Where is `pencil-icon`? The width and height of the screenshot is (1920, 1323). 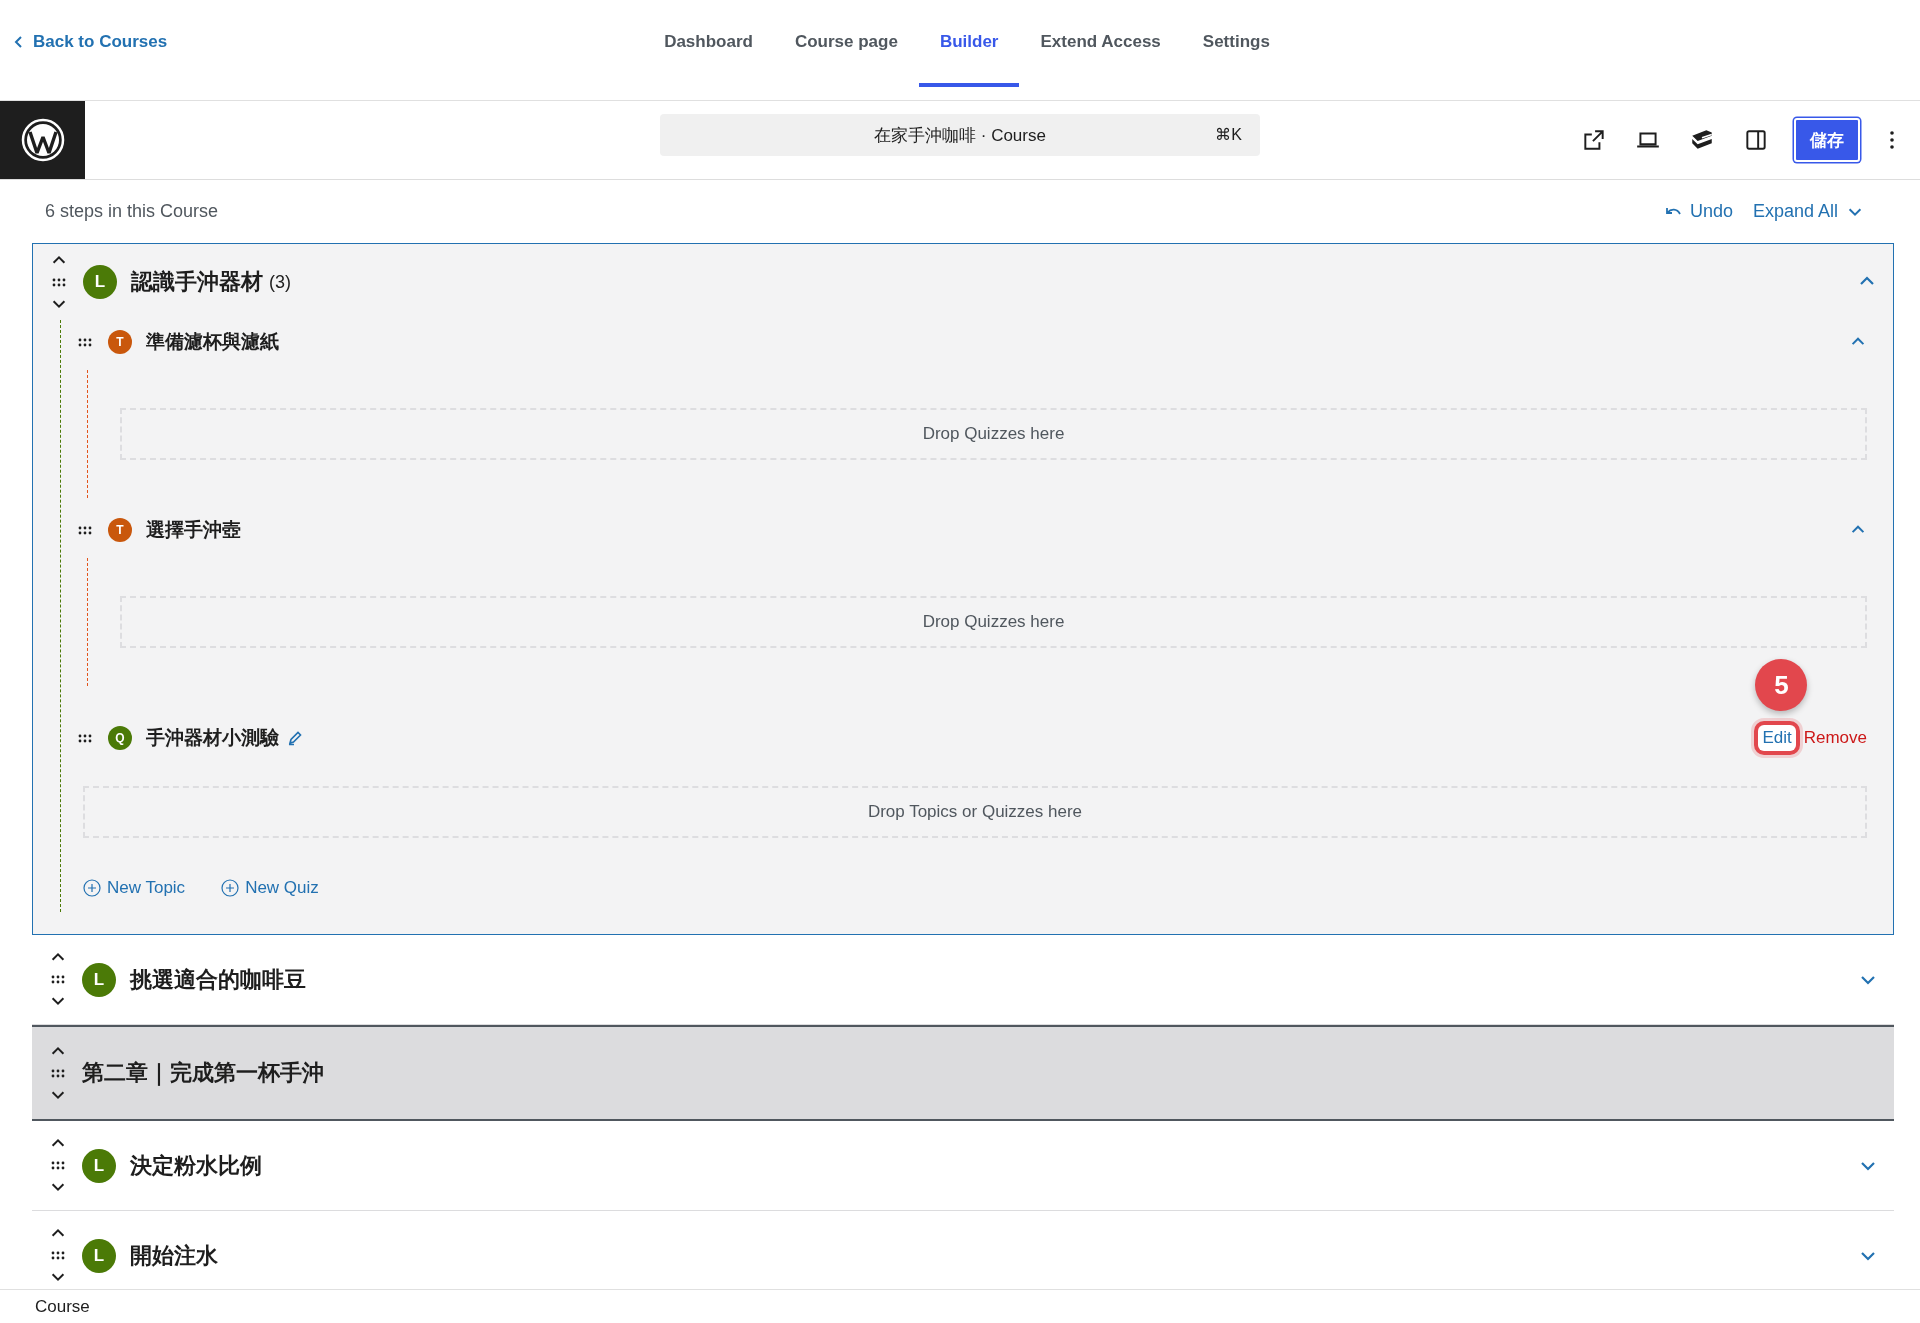 pencil-icon is located at coordinates (295, 738).